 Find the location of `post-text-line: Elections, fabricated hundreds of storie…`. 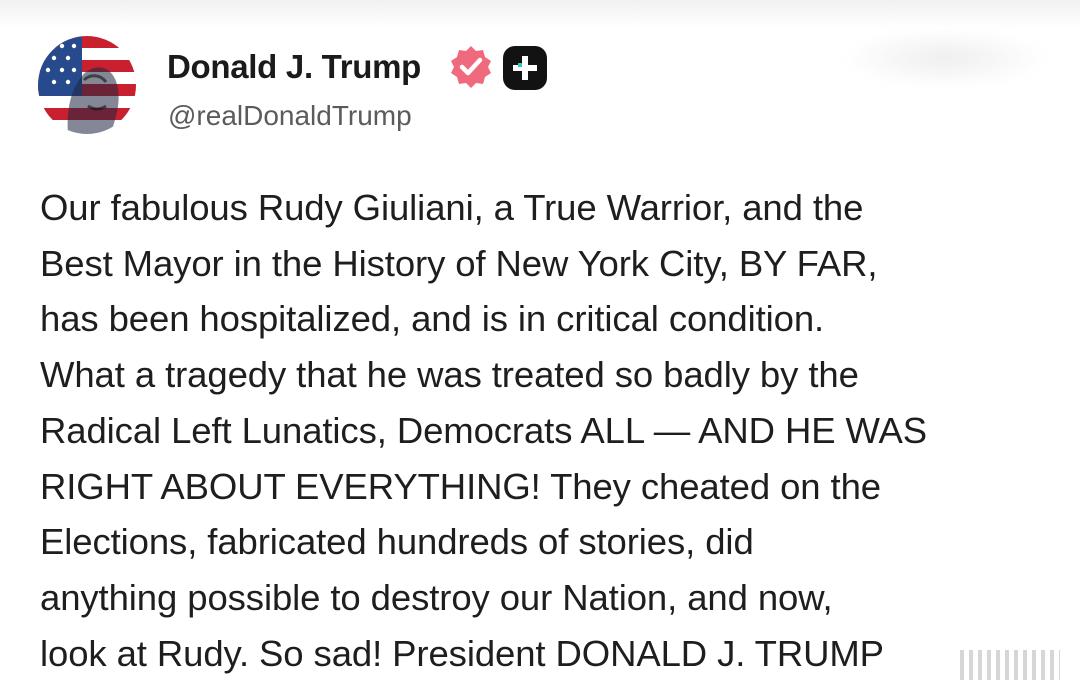

post-text-line: Elections, fabricated hundreds of storie… is located at coordinates (397, 542).